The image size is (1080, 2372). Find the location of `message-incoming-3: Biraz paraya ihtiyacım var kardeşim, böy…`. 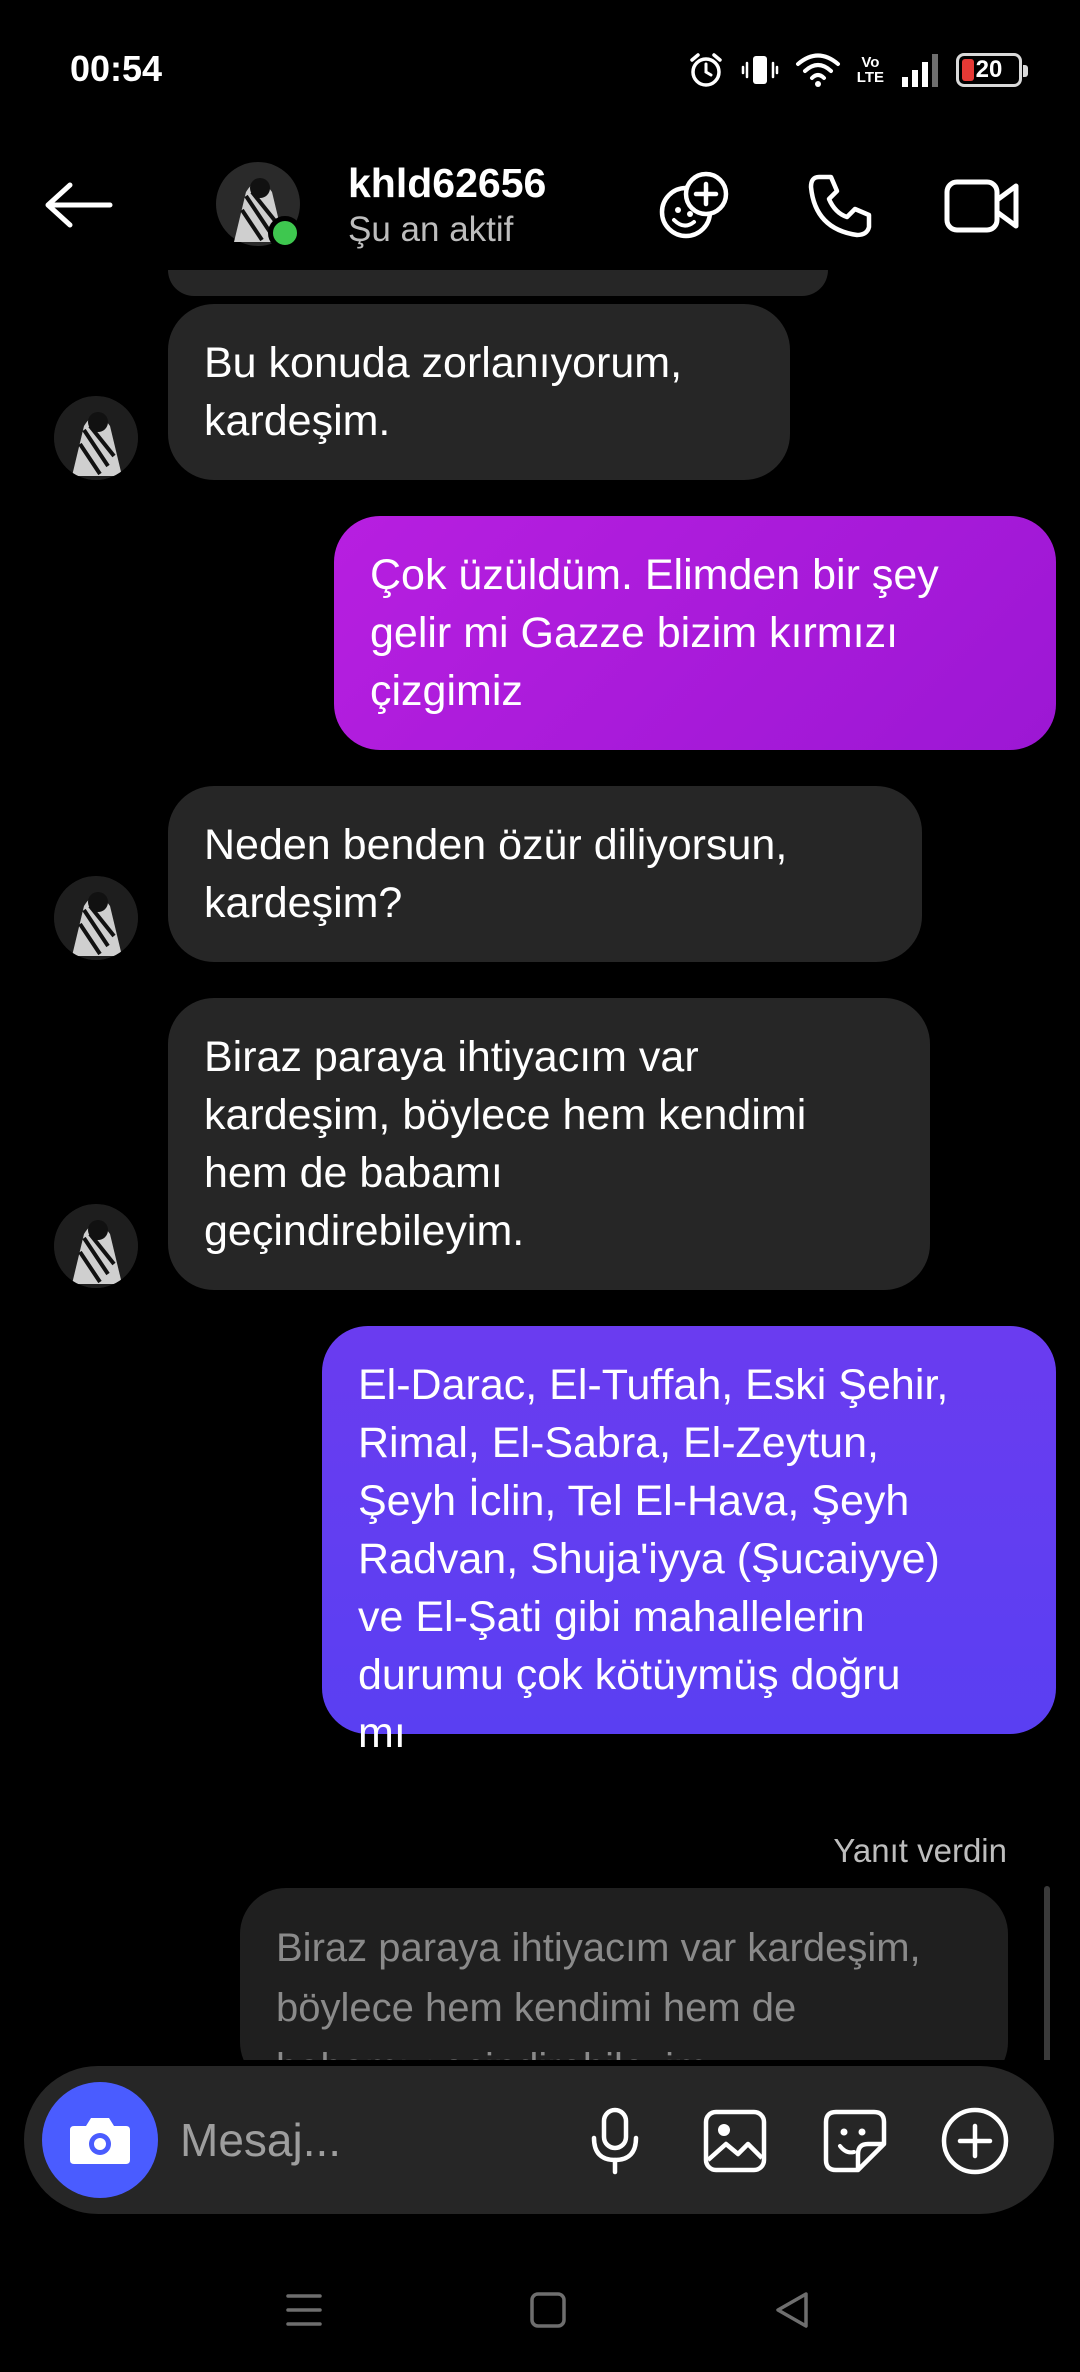

message-incoming-3: Biraz paraya ihtiyacım var kardeşim, böy… is located at coordinates (549, 1144).